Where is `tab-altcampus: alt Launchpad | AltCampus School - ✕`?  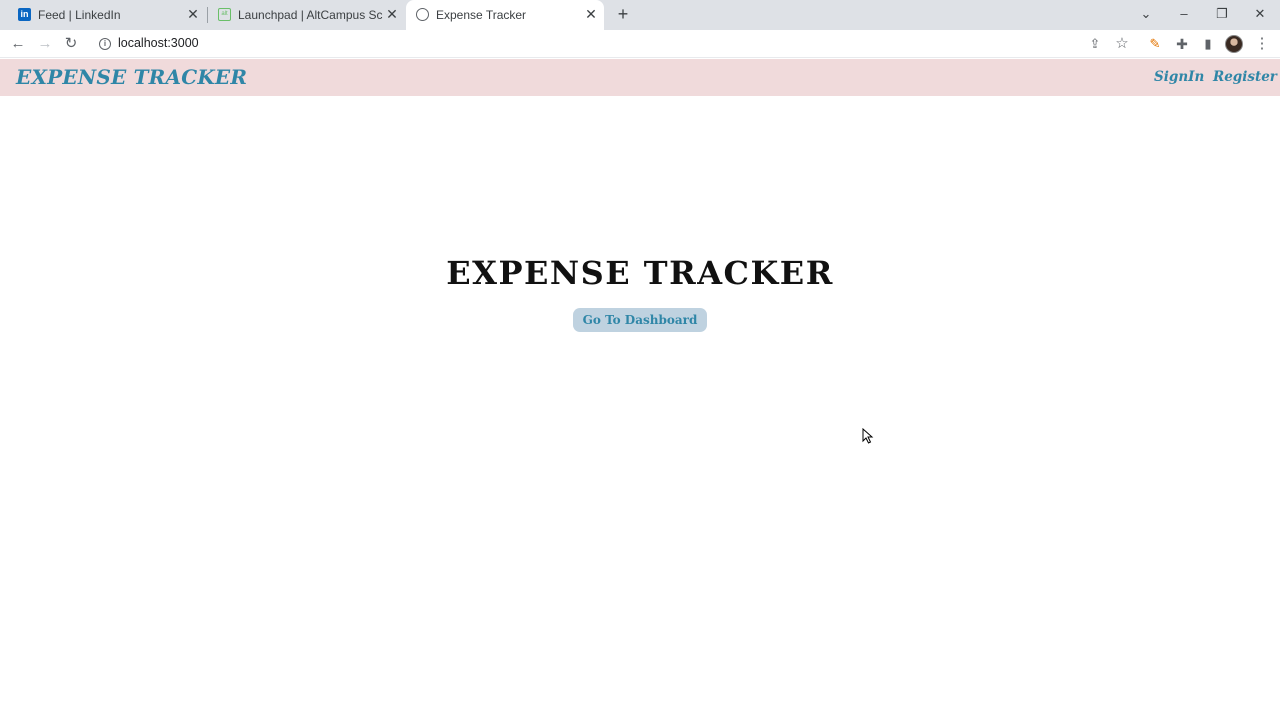 tab-altcampus: alt Launchpad | AltCampus School - ✕ is located at coordinates (307, 15).